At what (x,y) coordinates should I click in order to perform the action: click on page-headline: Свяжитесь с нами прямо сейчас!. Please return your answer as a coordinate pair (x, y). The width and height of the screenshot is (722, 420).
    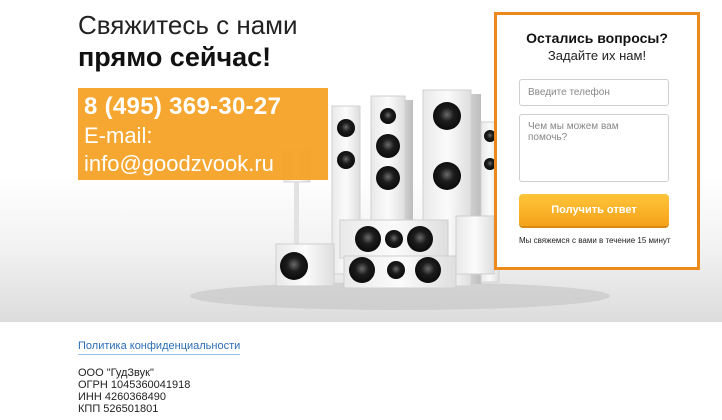
    Looking at the image, I should click on (188, 42).